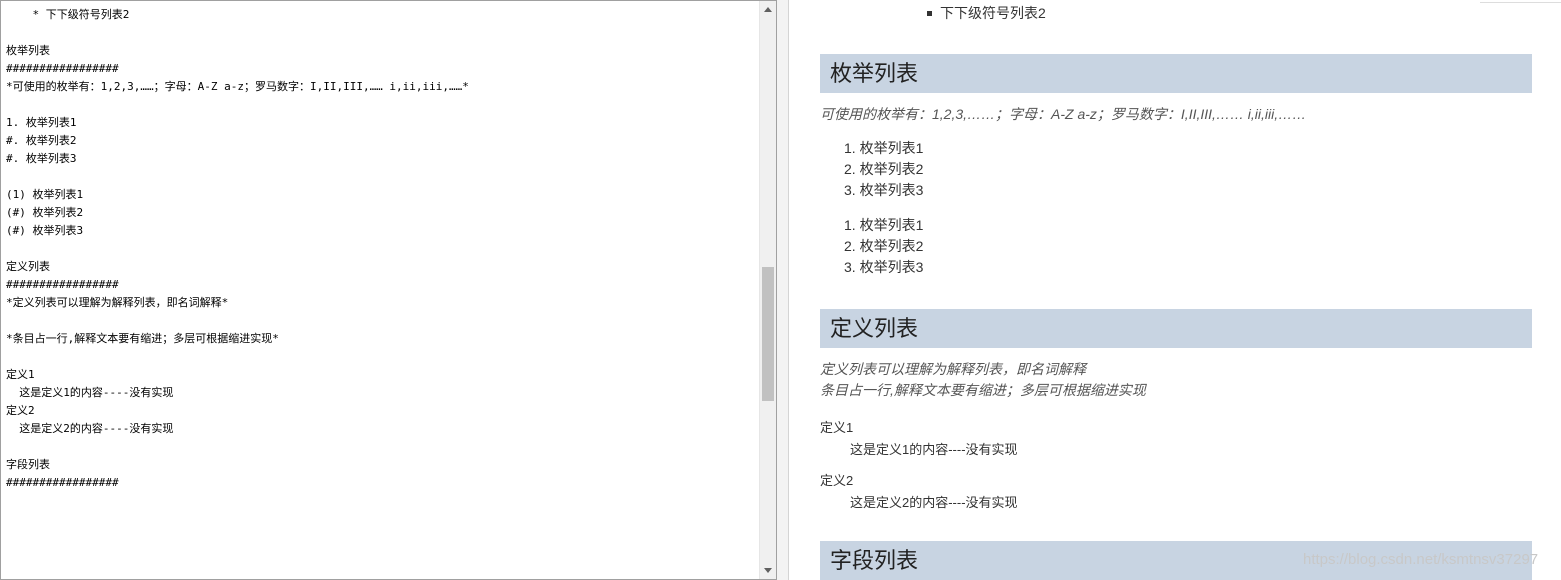  Describe the element at coordinates (934, 502) in the screenshot. I see `definition-description: 这是定义2的内容----没有实现` at that location.